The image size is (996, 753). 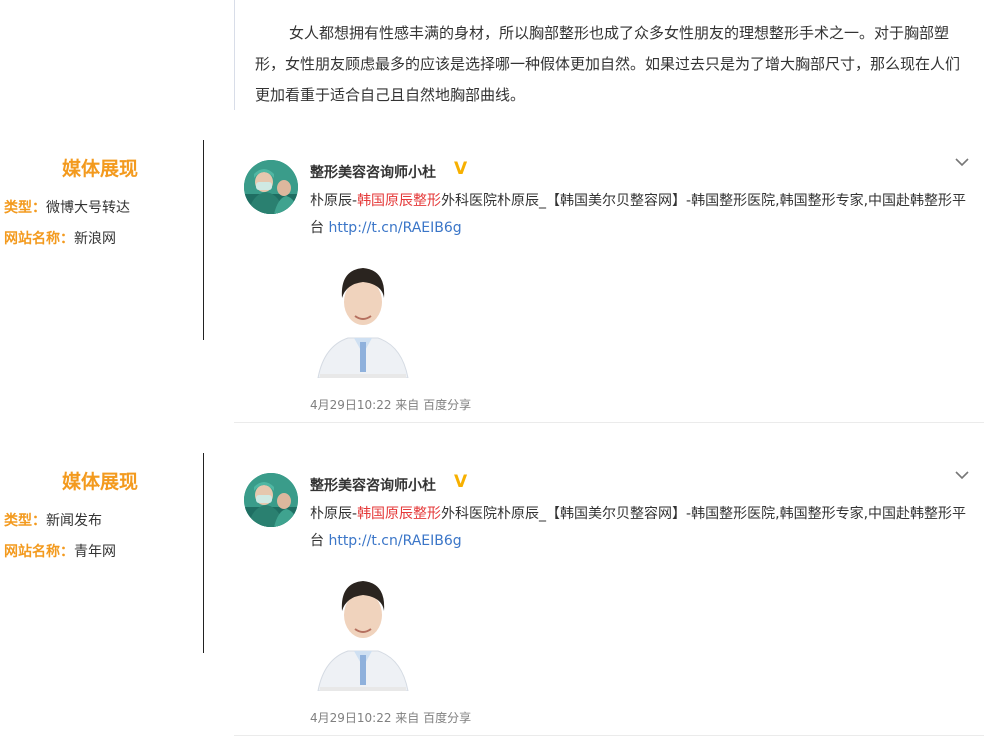 I want to click on media-type-row: 类型：微博大号转达, so click(x=67, y=207).